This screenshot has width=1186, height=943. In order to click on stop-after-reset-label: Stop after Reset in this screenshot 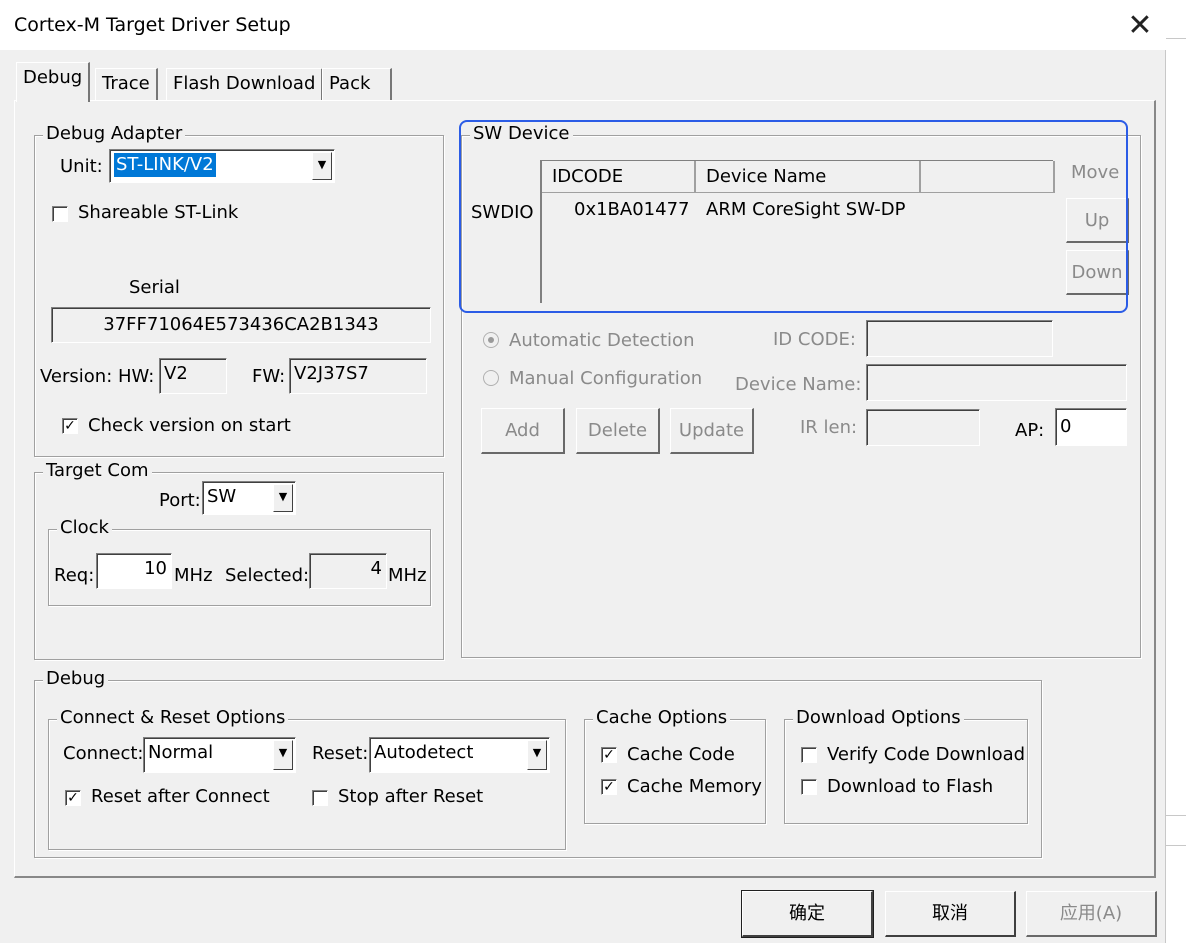, I will do `click(411, 796)`.